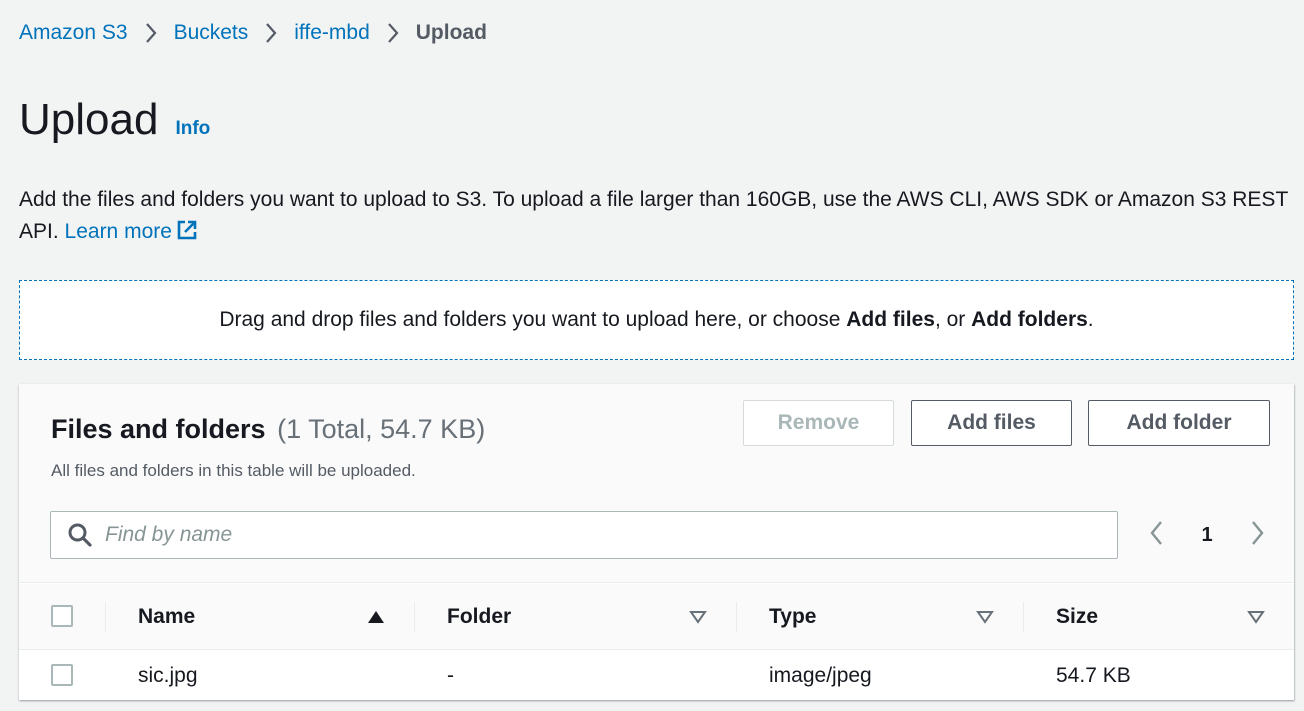 The width and height of the screenshot is (1304, 711). I want to click on page-number: 1, so click(1206, 535).